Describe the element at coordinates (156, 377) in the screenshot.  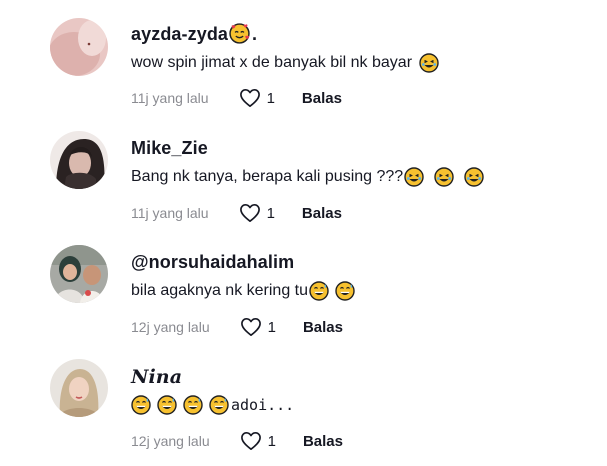
I see `username: Nina` at that location.